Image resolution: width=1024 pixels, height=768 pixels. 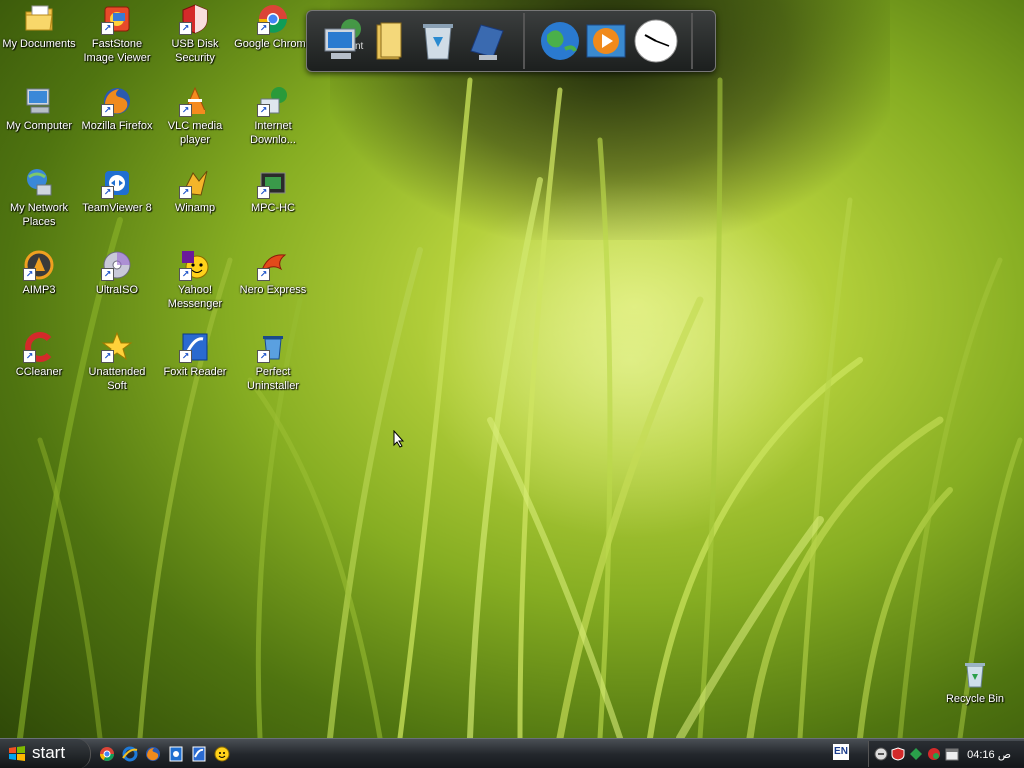 I want to click on usb-security-tray-icon, so click(x=898, y=754).